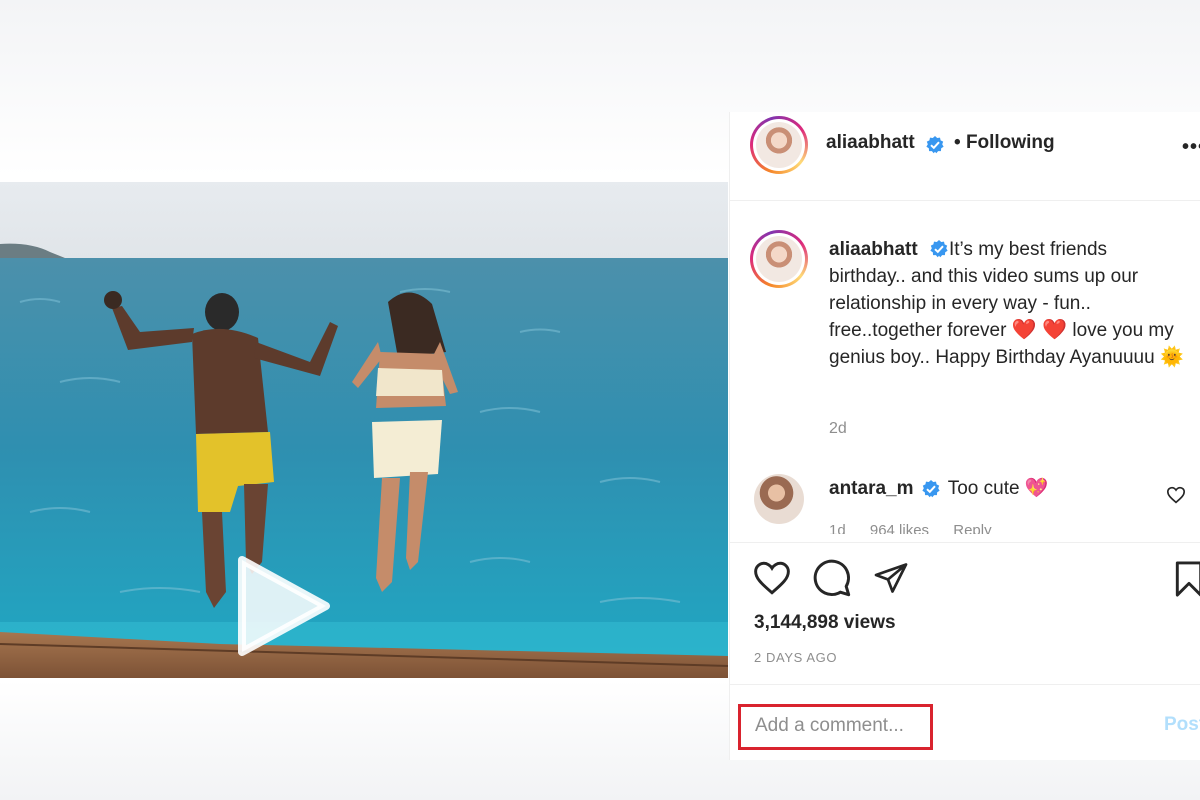  Describe the element at coordinates (871, 488) in the screenshot. I see `comment-username: antara_m` at that location.